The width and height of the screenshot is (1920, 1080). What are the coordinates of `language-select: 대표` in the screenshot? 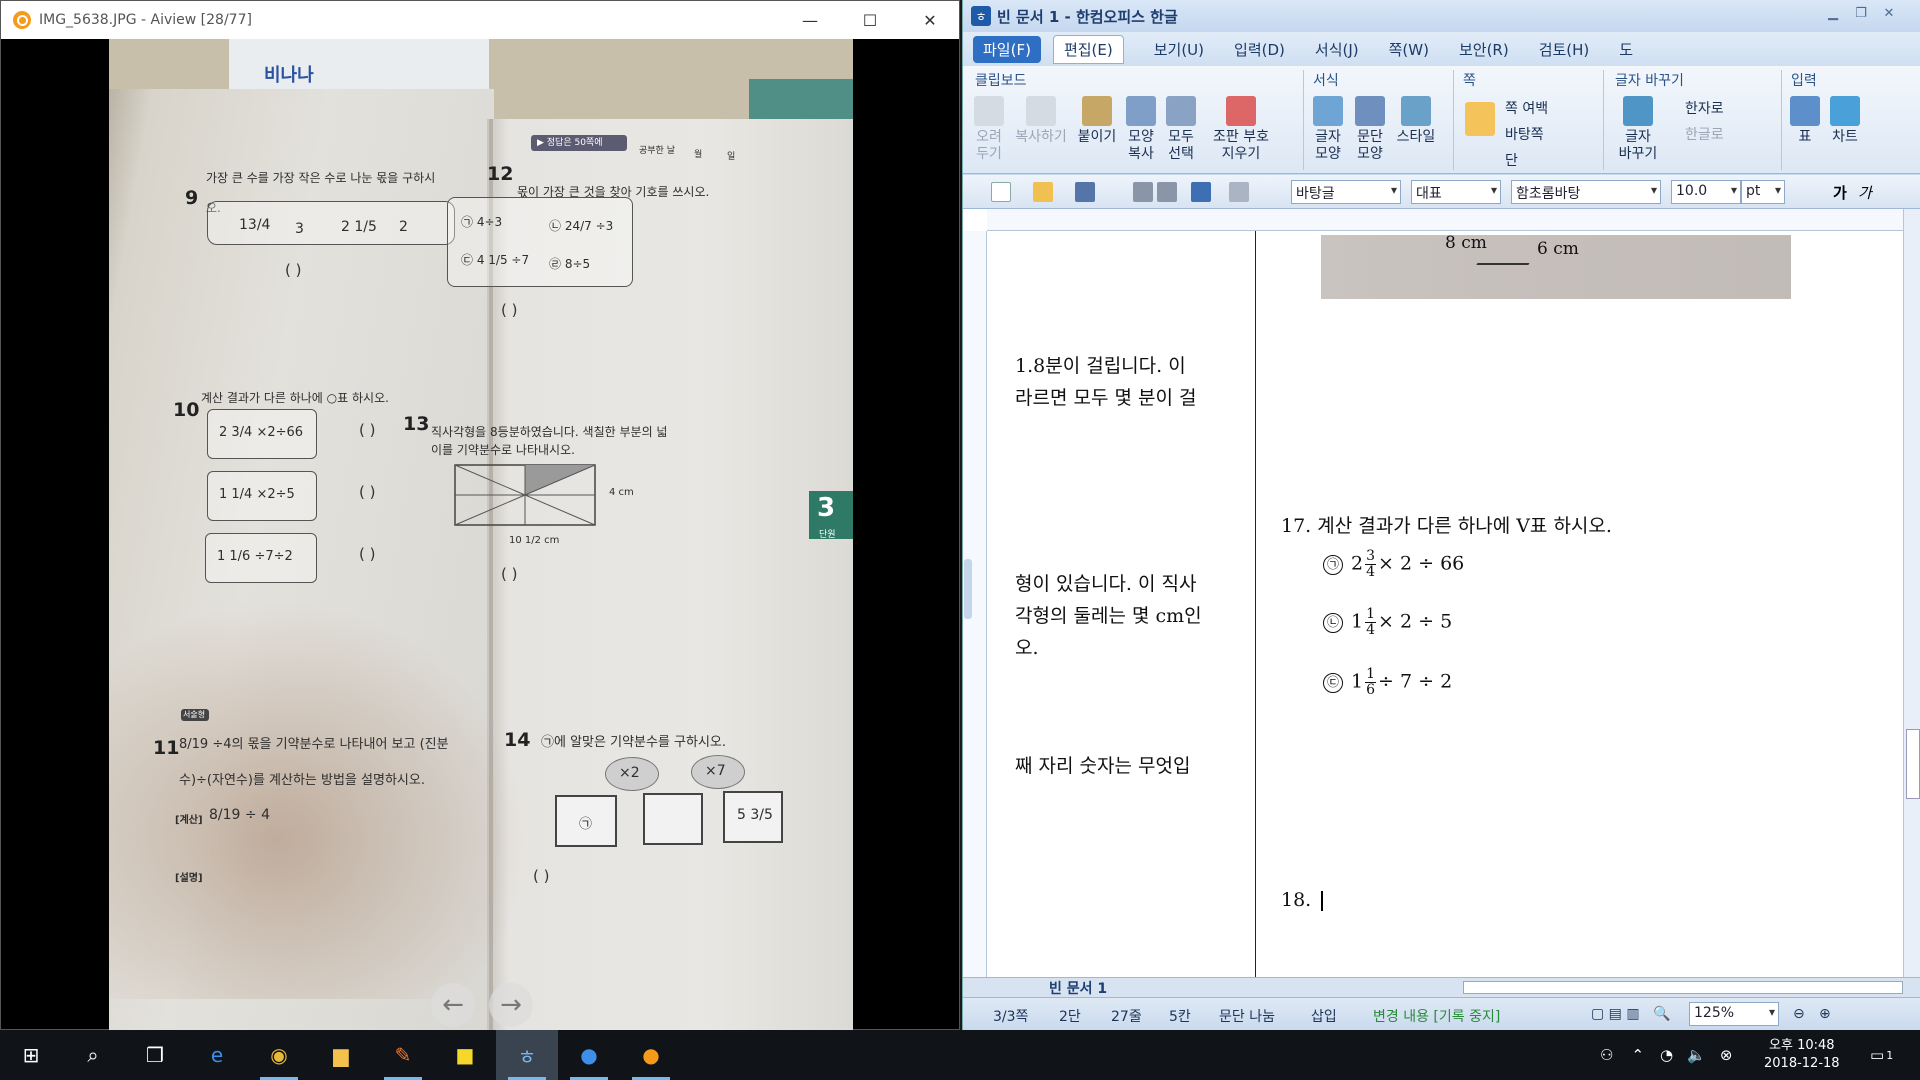 It's located at (1456, 192).